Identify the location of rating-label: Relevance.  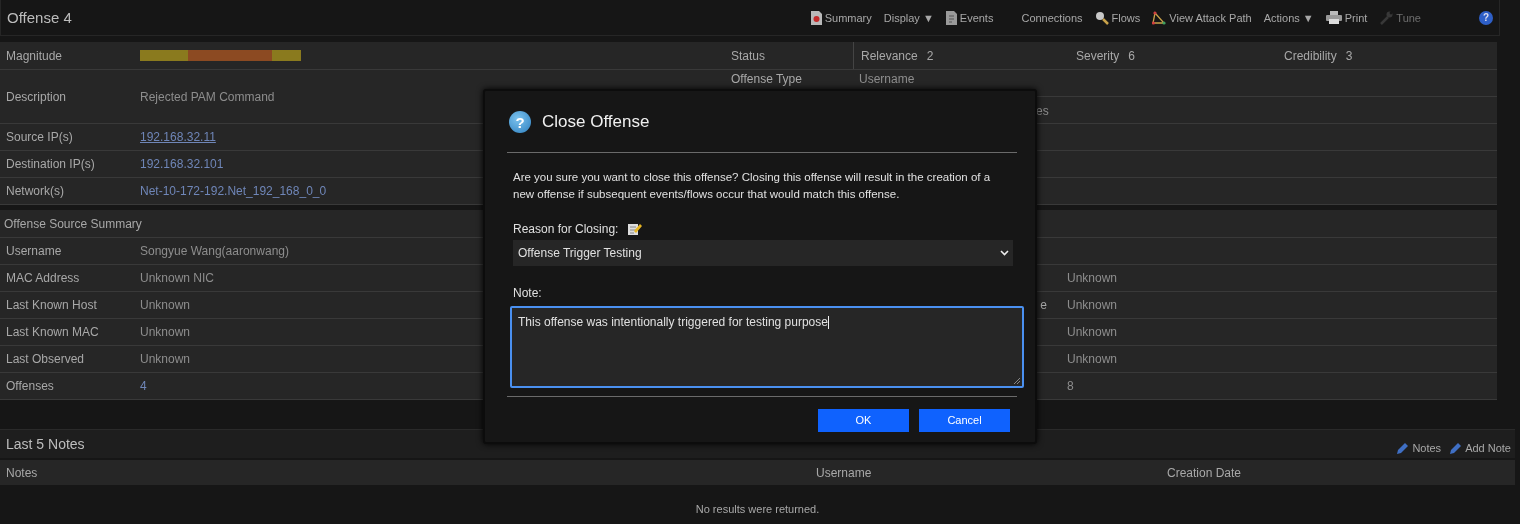
(889, 55).